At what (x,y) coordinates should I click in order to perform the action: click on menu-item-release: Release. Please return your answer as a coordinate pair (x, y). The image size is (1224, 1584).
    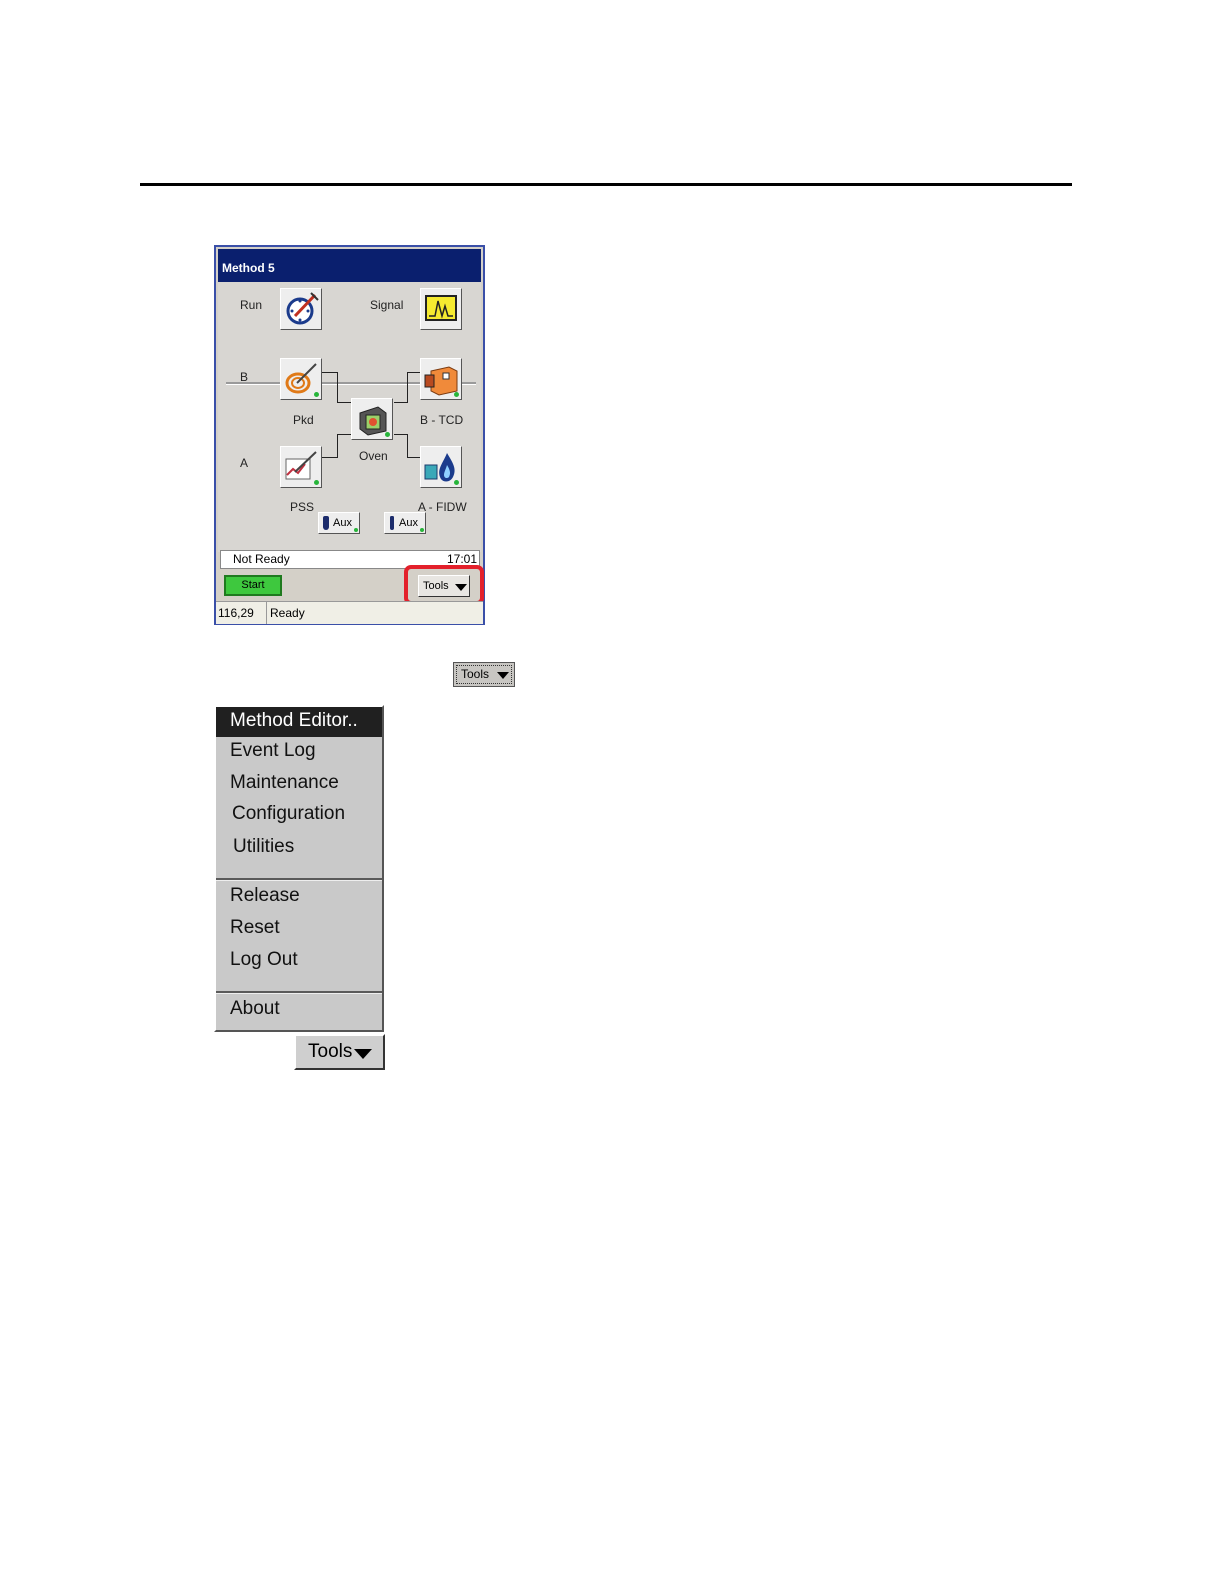
    Looking at the image, I should click on (299, 897).